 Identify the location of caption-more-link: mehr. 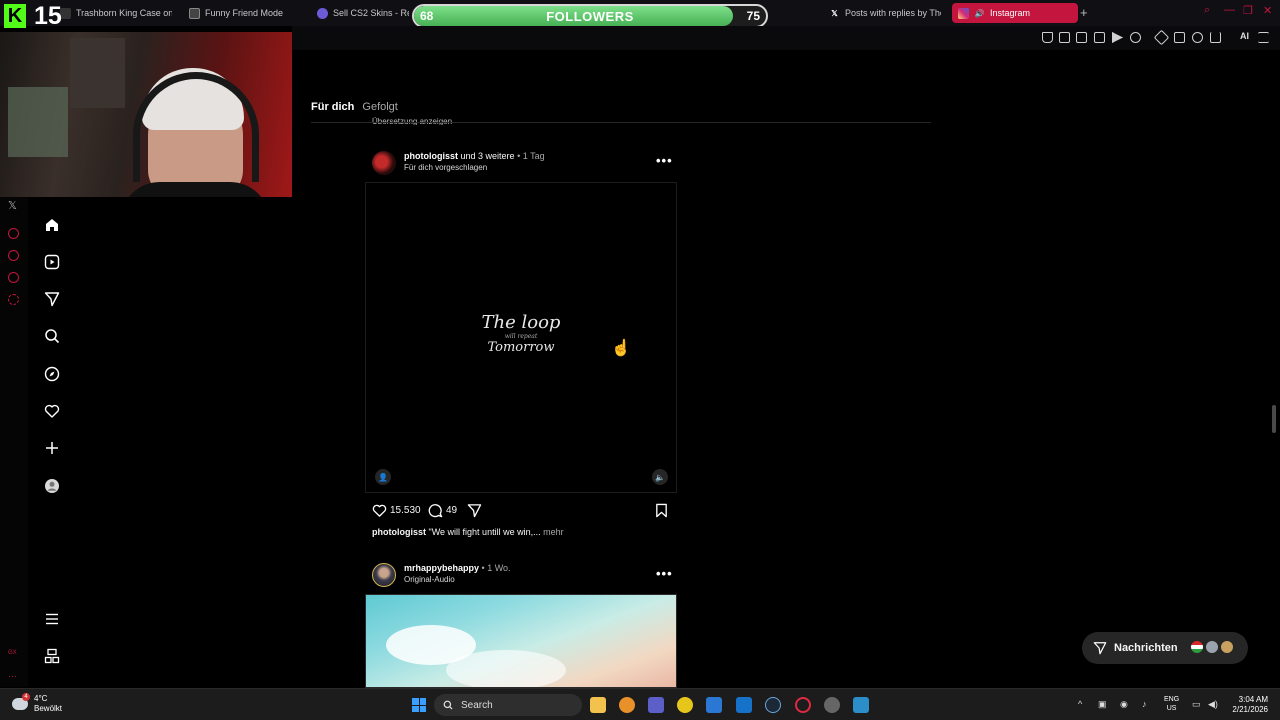
(553, 532).